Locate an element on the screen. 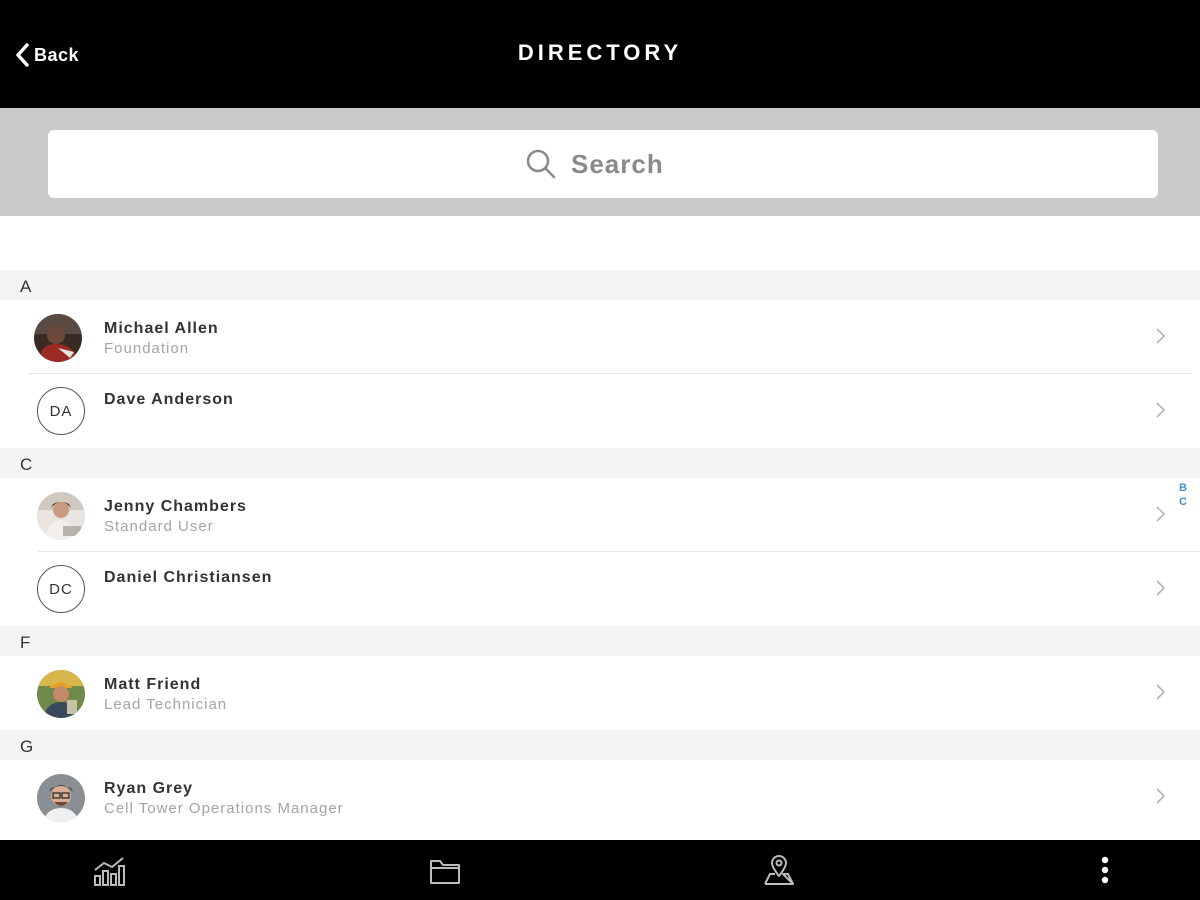 This screenshot has height=900, width=1200. section-letter: A is located at coordinates (26, 286).